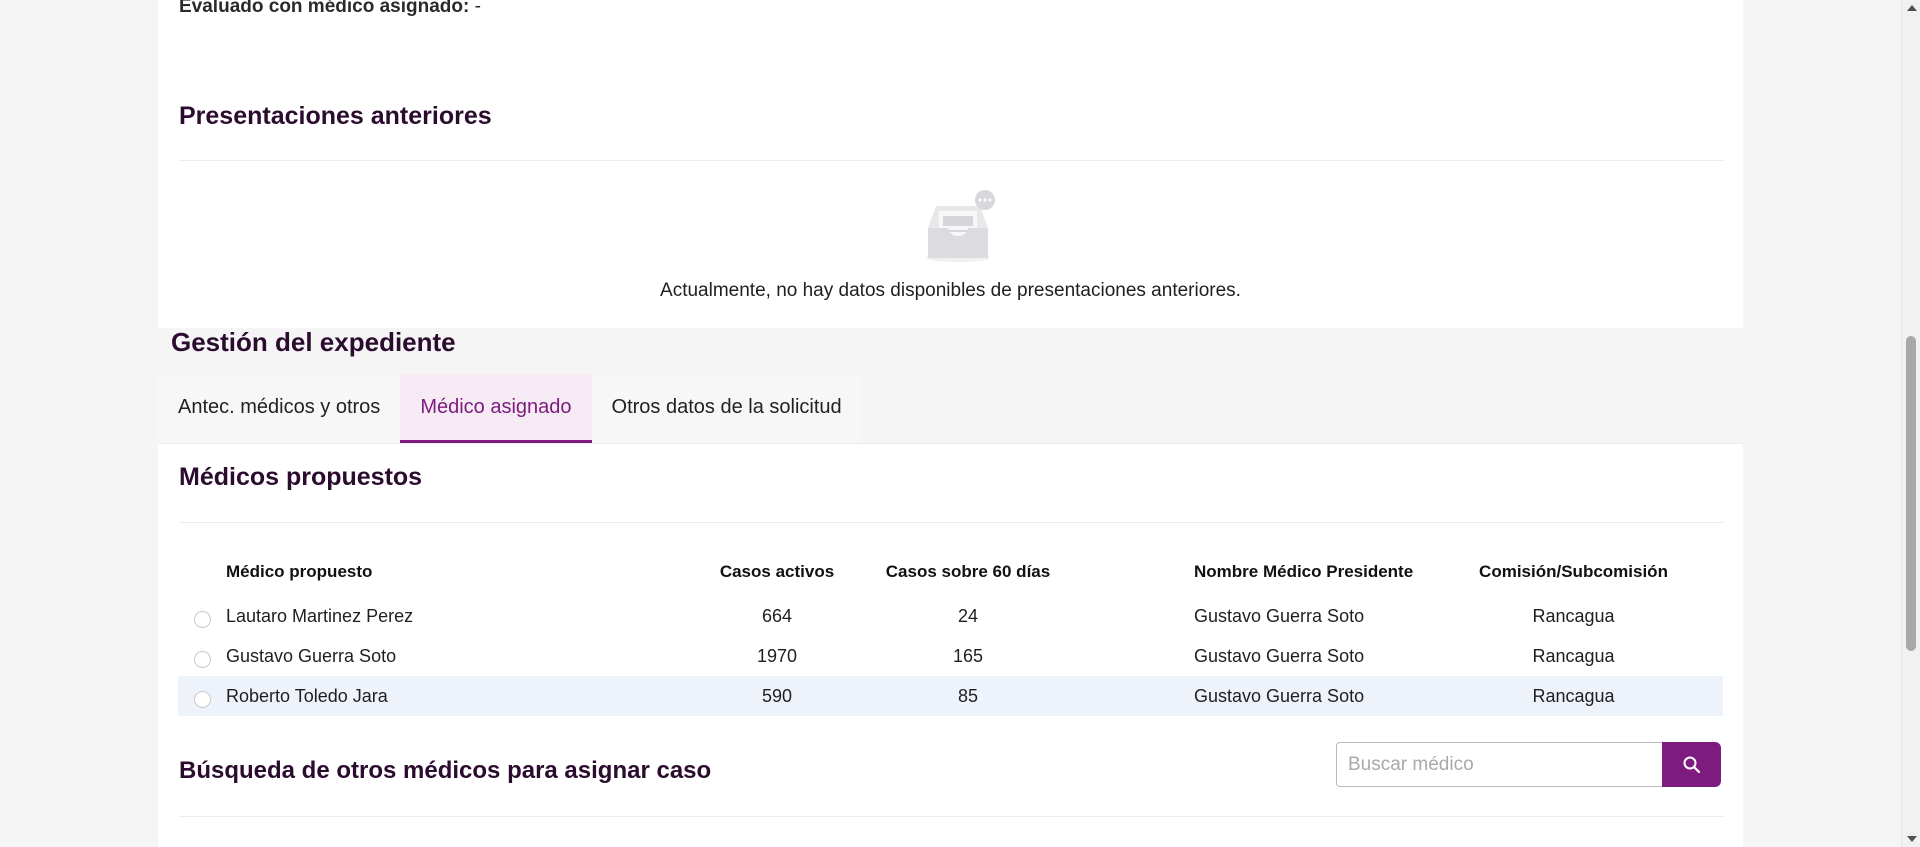  I want to click on evaluado-line: Evaluado con médico asignado: -, so click(330, 9).